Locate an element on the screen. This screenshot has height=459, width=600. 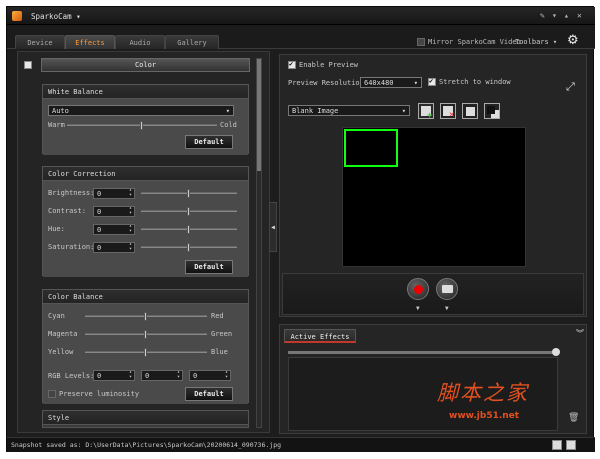
record-options-icon: ▼ is located at coordinates (418, 308).